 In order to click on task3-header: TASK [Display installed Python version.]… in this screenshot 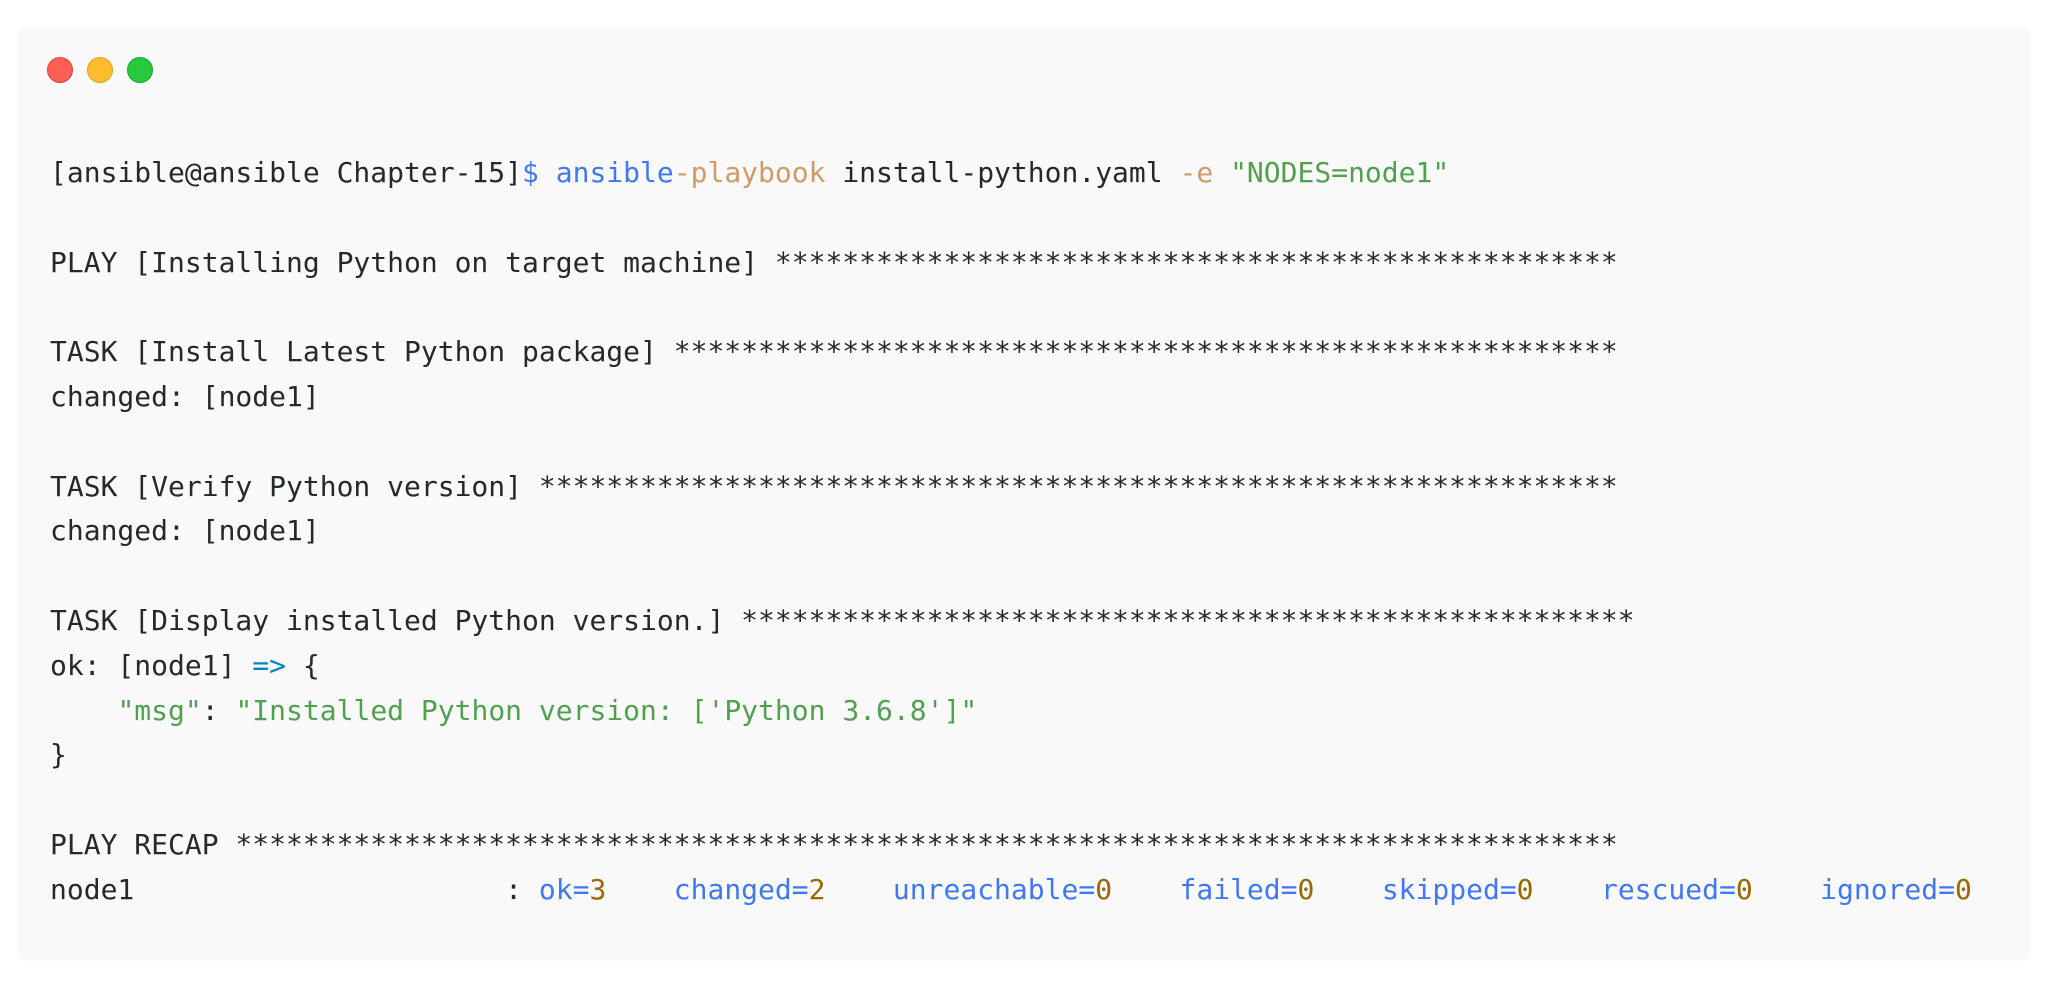, I will do `click(842, 620)`.